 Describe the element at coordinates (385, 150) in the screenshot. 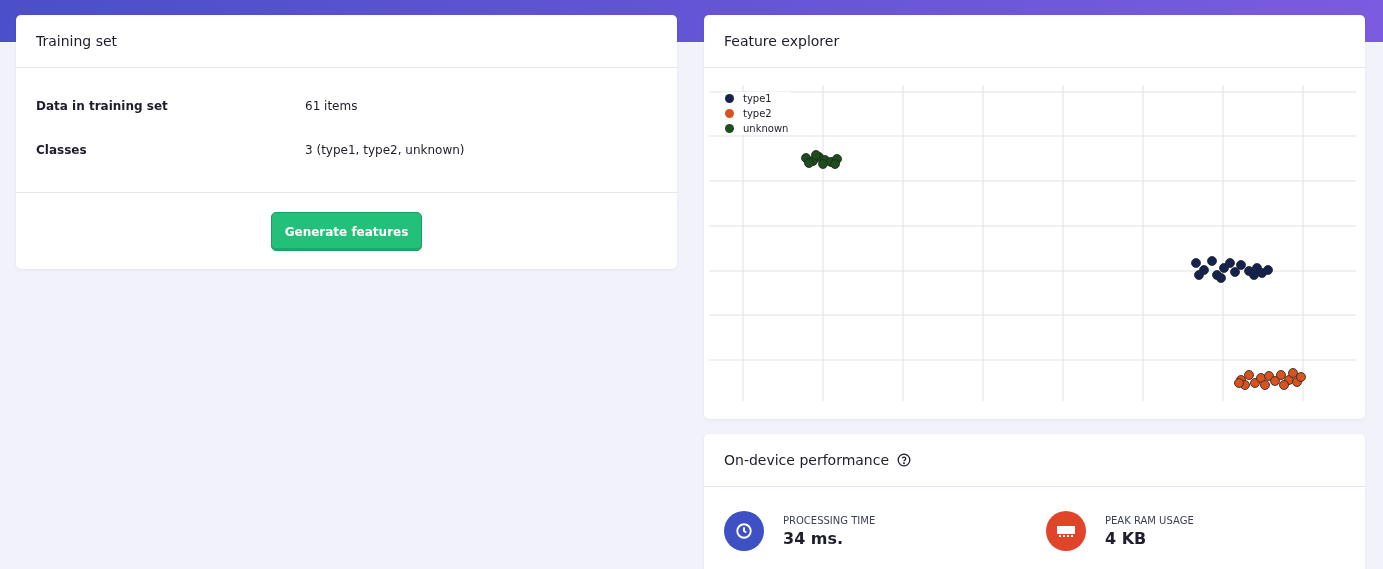

I see `field-value: 3 (type1, type2, unknown)` at that location.